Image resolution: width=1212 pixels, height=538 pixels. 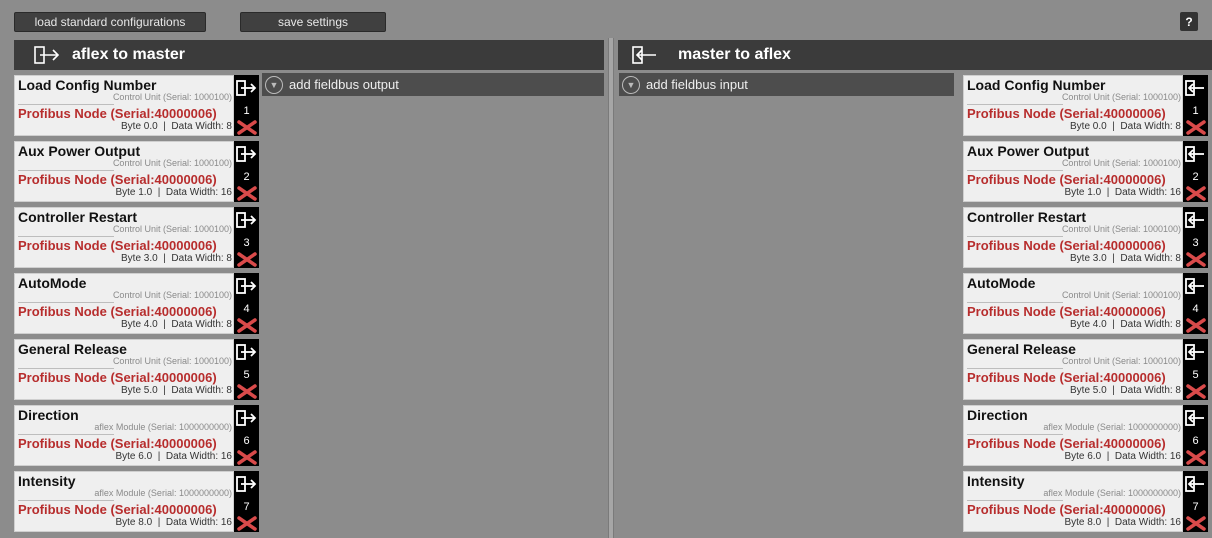 I want to click on mapping-index: 6, so click(x=1195, y=441).